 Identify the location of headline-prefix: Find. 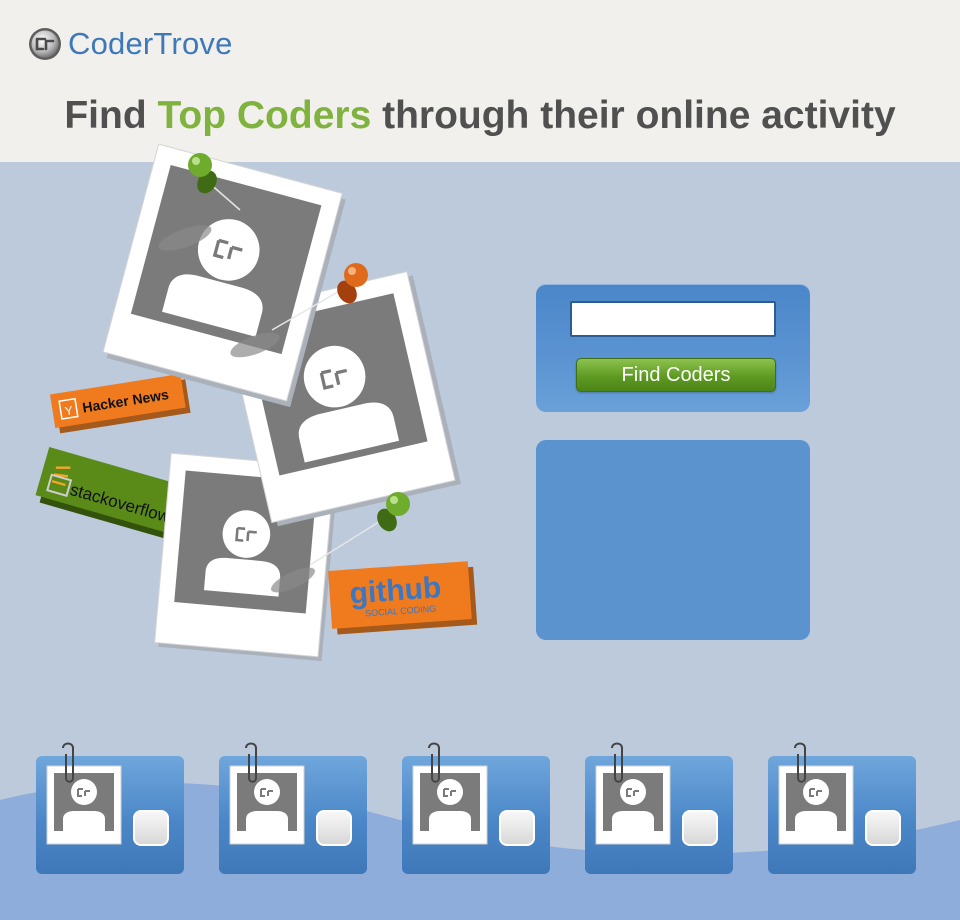
(111, 115).